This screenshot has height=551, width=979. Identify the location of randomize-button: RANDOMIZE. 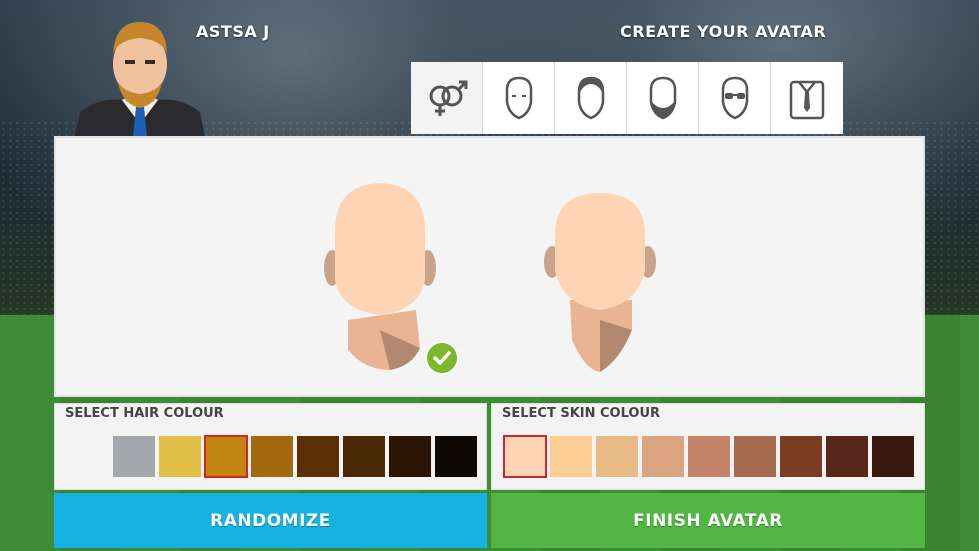
(270, 520).